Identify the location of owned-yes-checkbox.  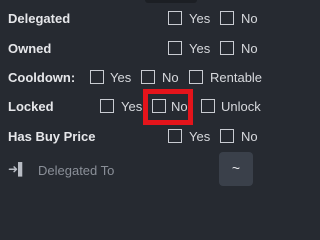
(175, 48).